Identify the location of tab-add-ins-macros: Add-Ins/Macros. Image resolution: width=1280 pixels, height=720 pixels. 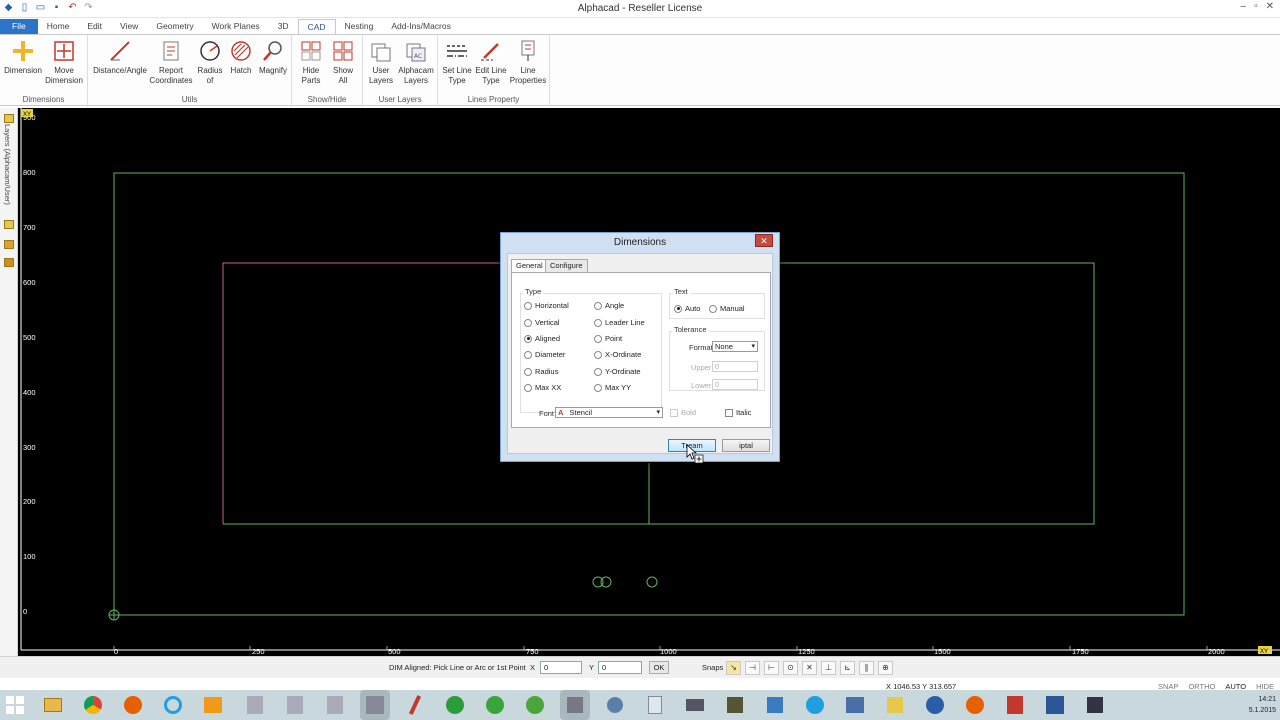
(421, 26).